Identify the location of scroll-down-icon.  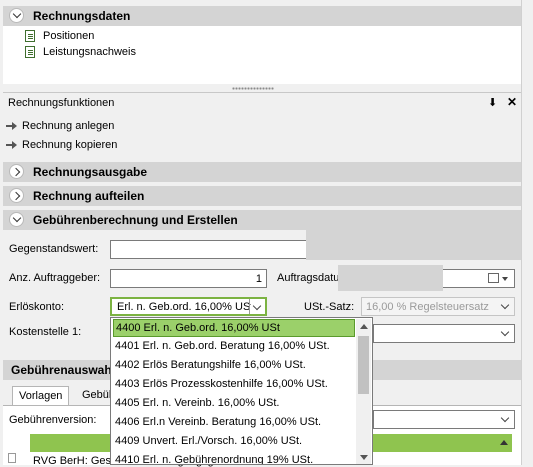
(364, 457).